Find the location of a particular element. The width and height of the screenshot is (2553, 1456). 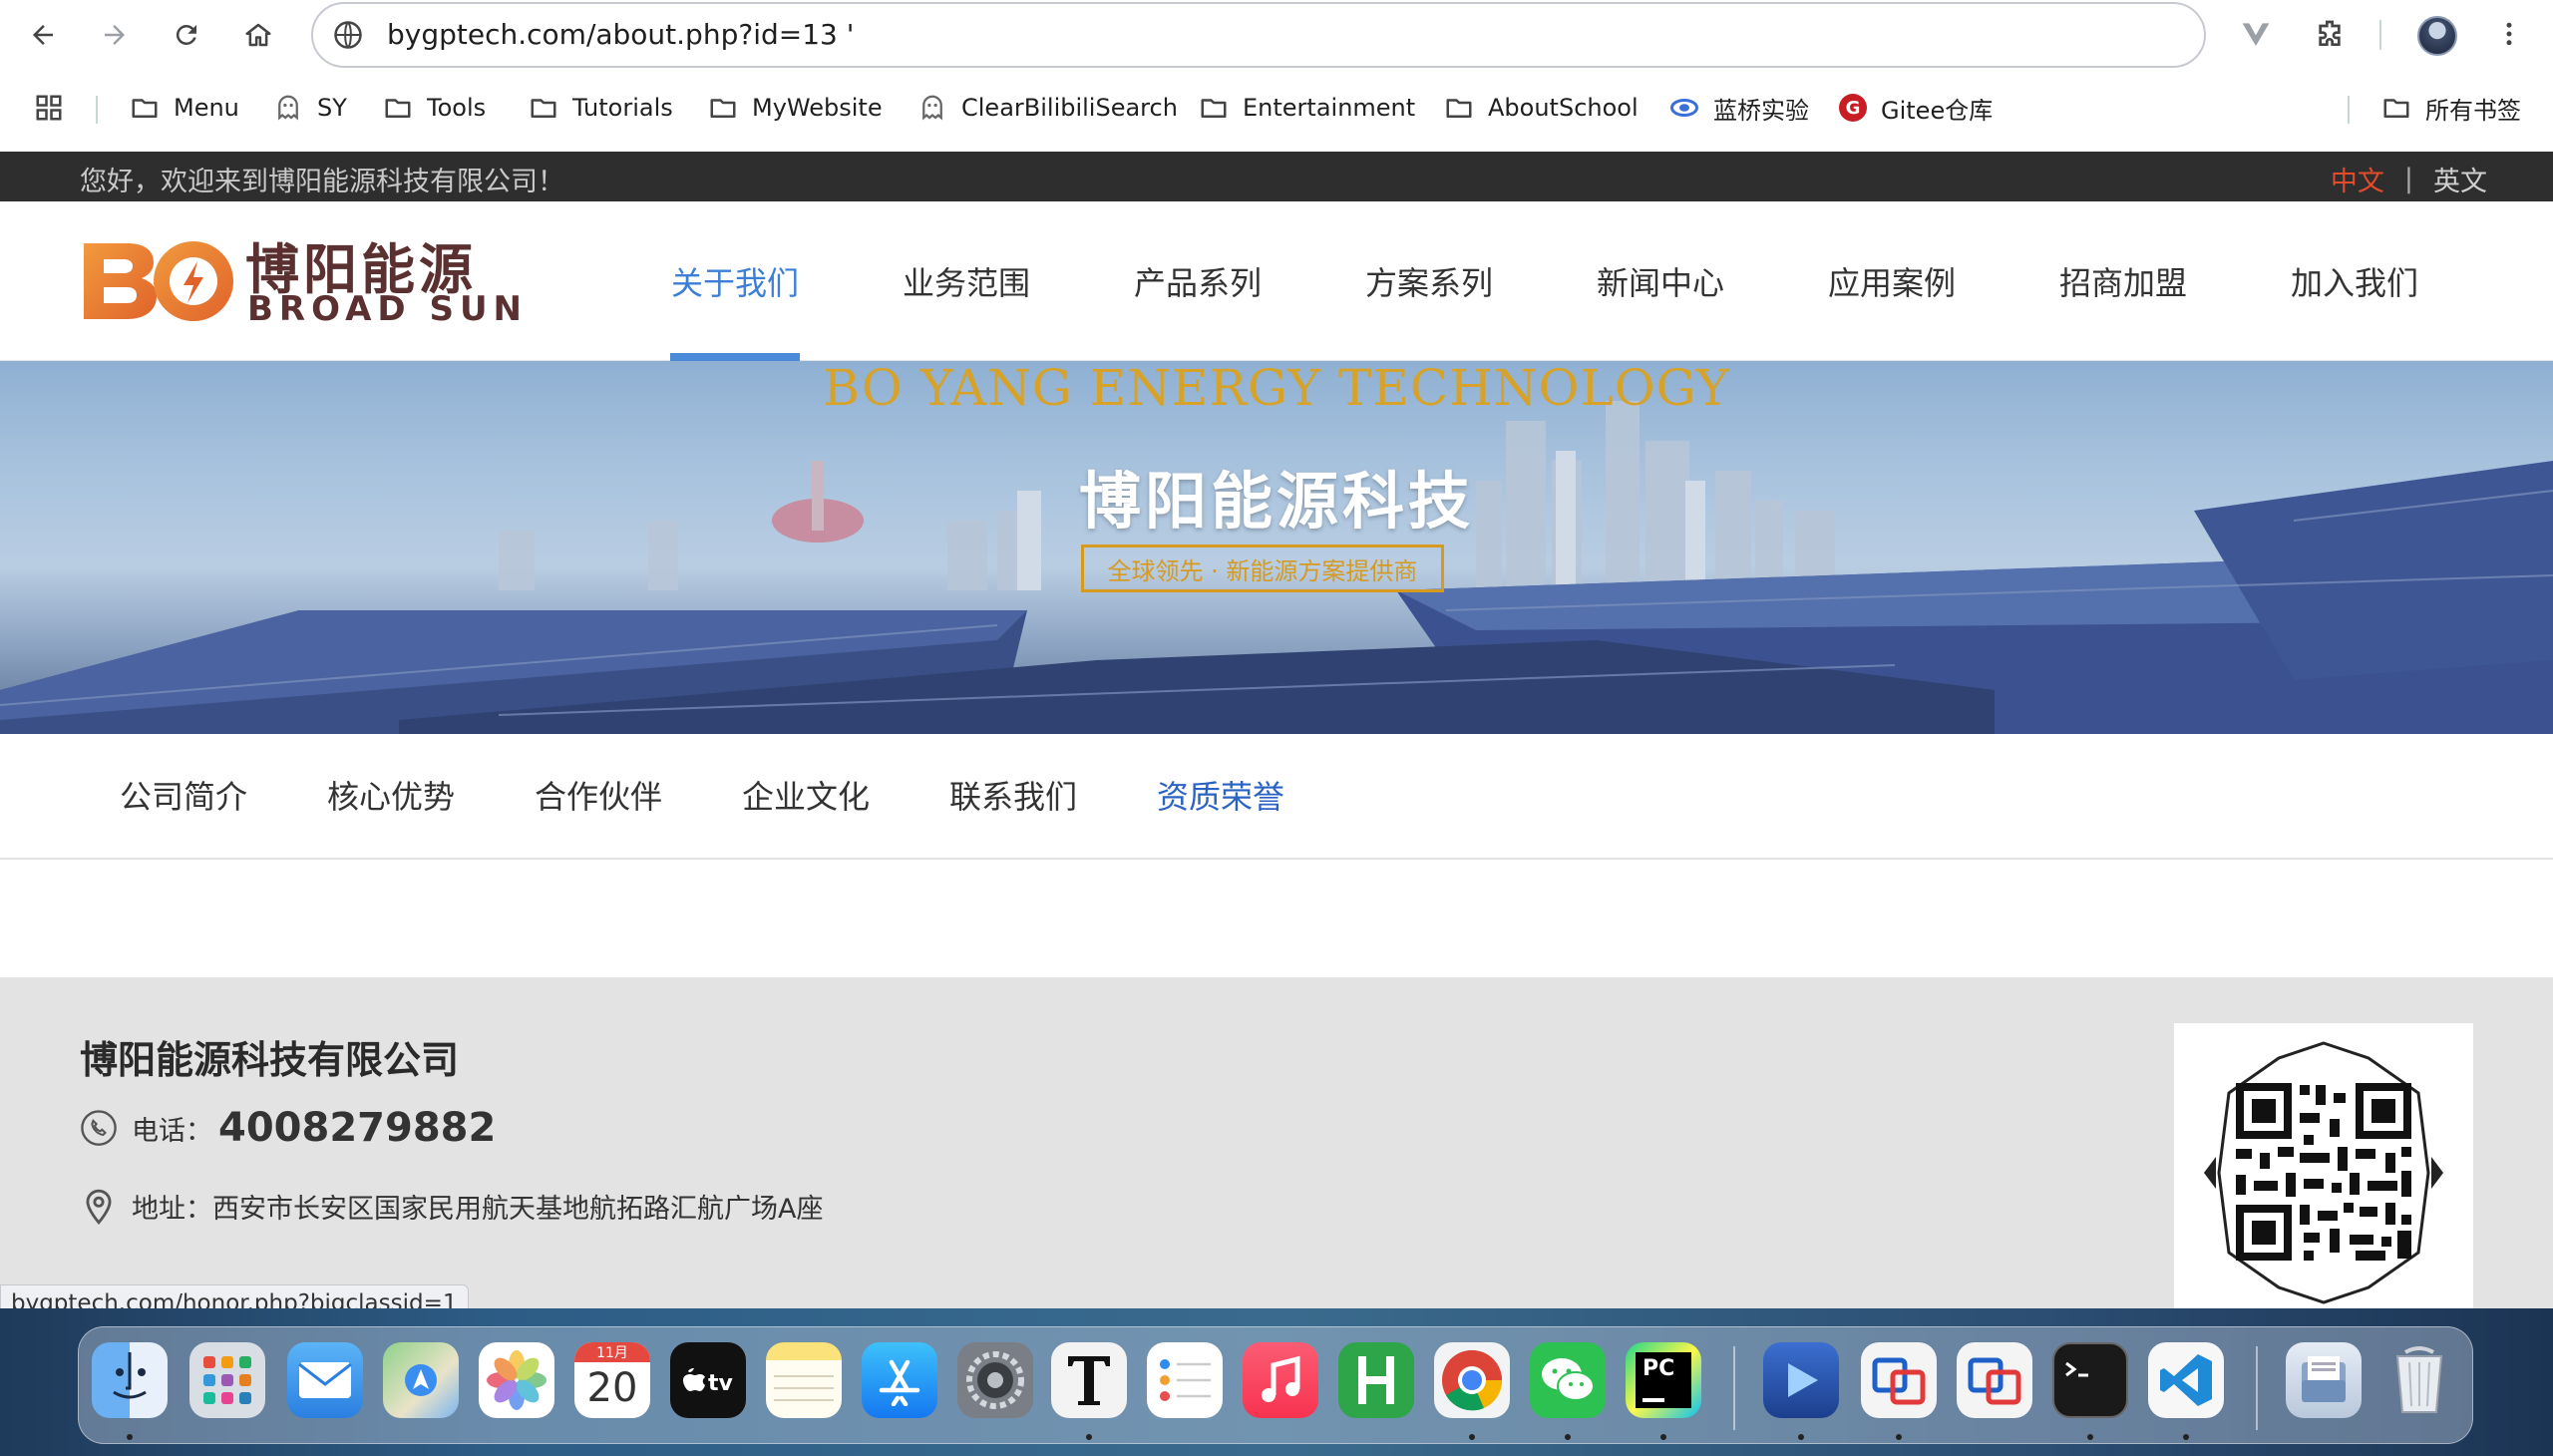

nav-join-us: 加入我们 is located at coordinates (2366, 281).